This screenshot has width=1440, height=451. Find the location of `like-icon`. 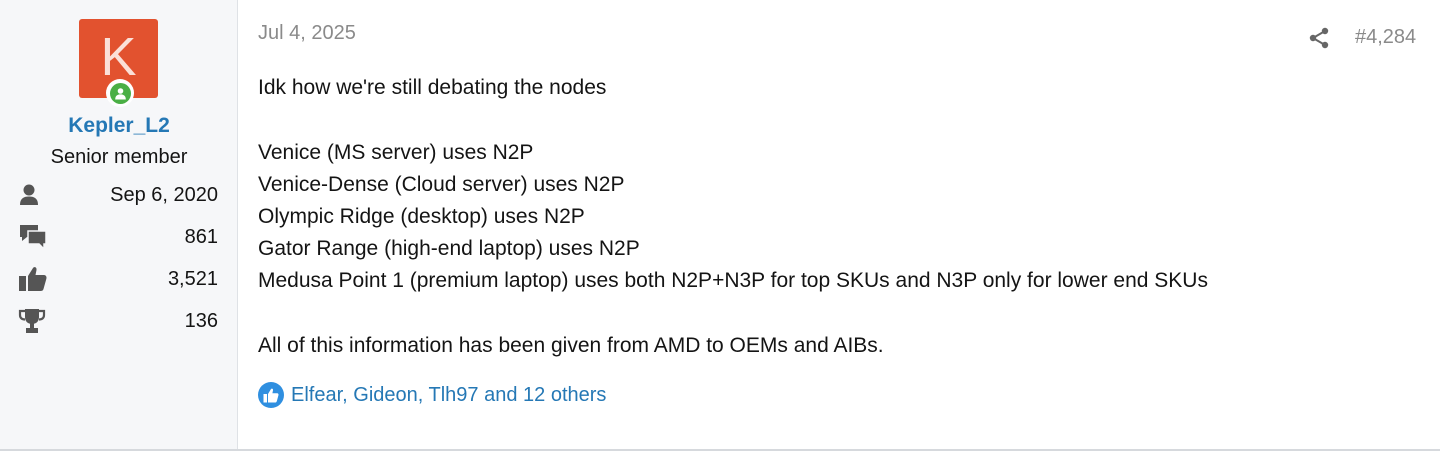

like-icon is located at coordinates (271, 395).